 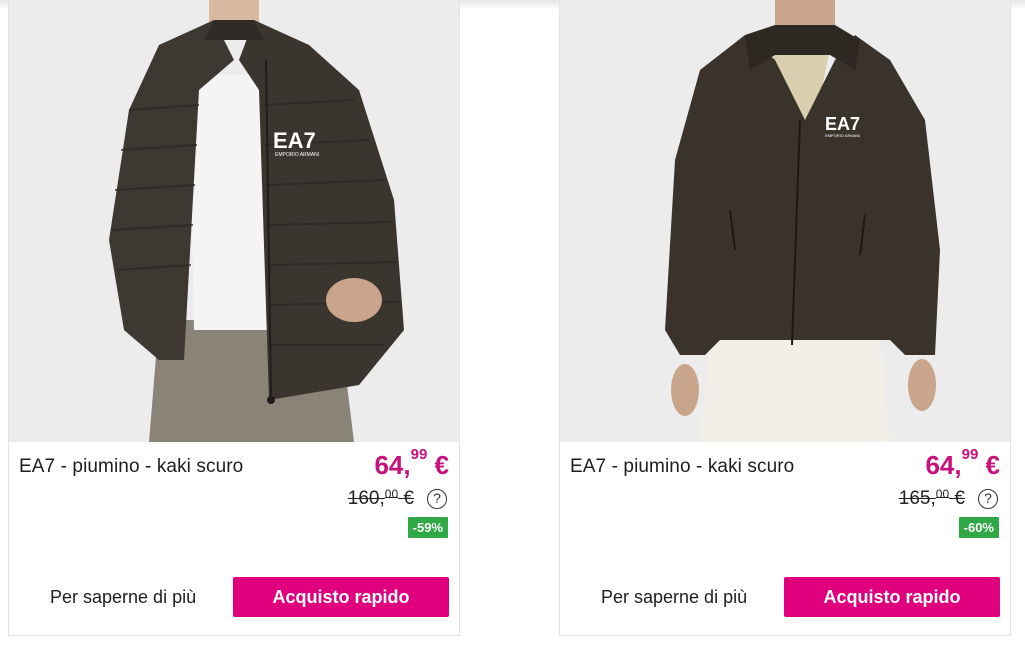 I want to click on discount-badge: -60%, so click(x=978, y=527).